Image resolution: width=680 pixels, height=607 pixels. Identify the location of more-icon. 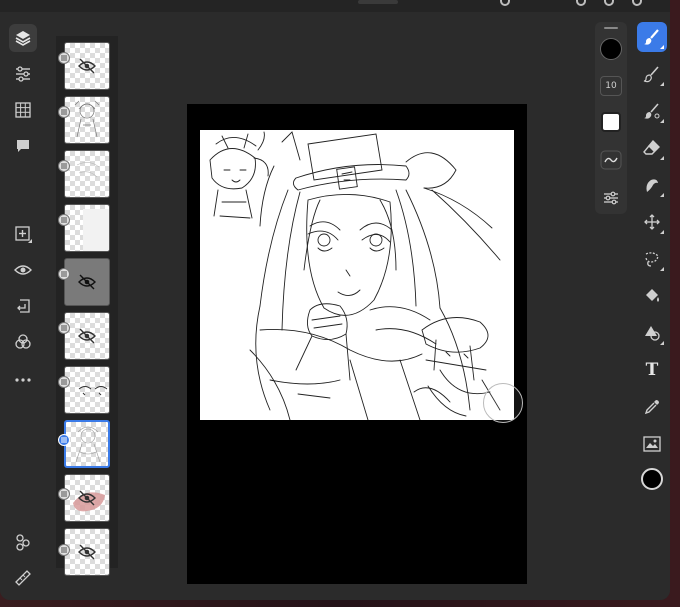
(23, 380).